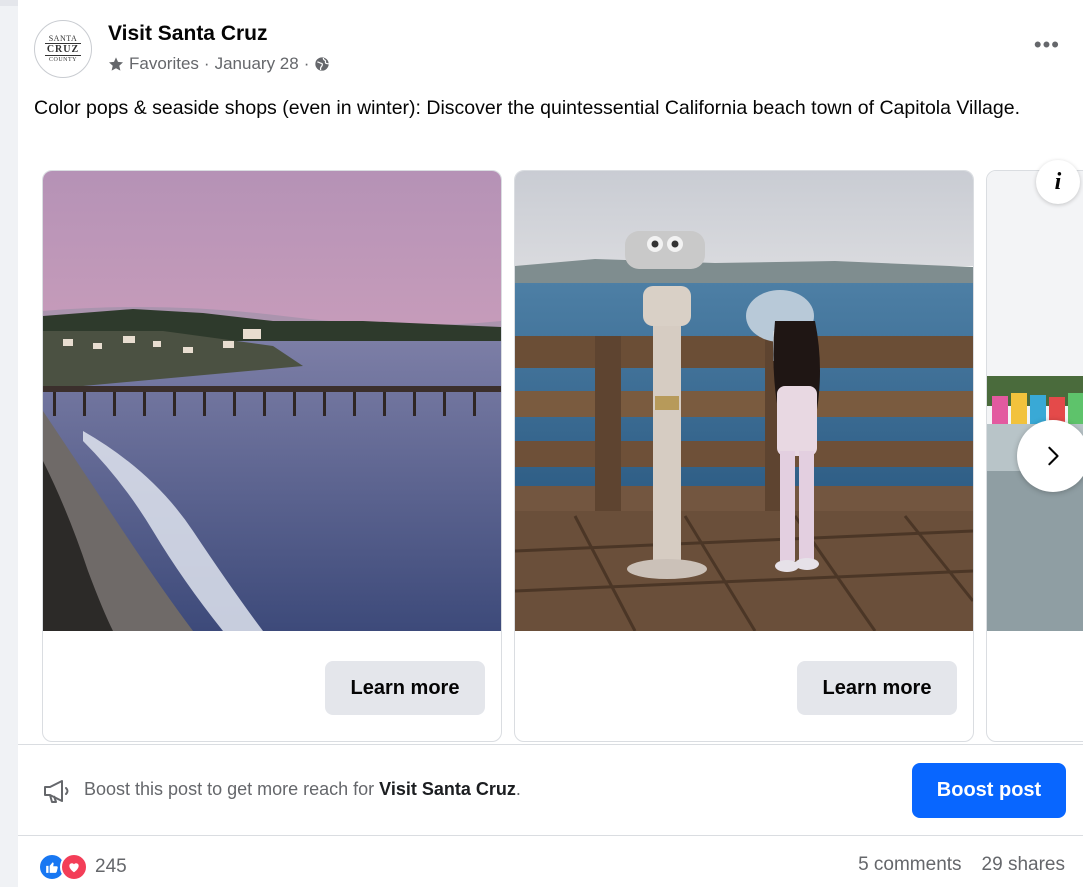 This screenshot has height=887, width=1083. I want to click on chevron-right-icon, so click(1050, 456).